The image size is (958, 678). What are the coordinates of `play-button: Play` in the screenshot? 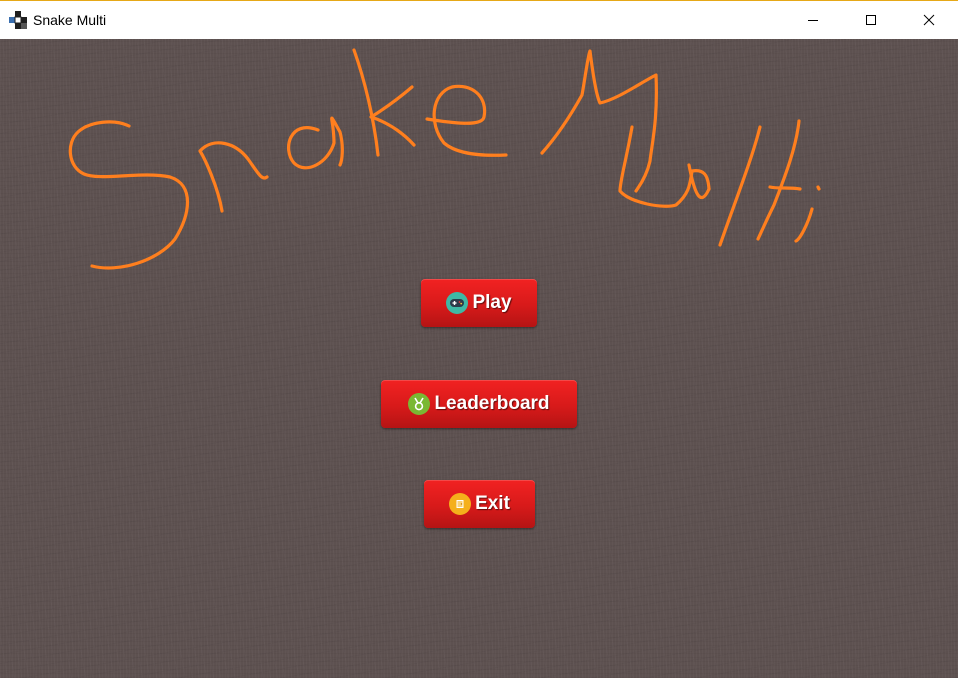 It's located at (479, 303).